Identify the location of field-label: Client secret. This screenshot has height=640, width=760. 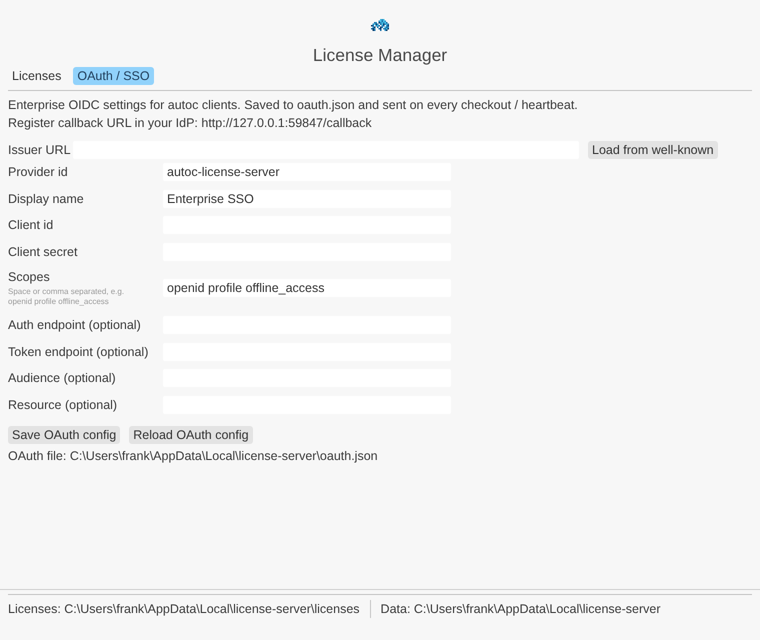
(43, 252).